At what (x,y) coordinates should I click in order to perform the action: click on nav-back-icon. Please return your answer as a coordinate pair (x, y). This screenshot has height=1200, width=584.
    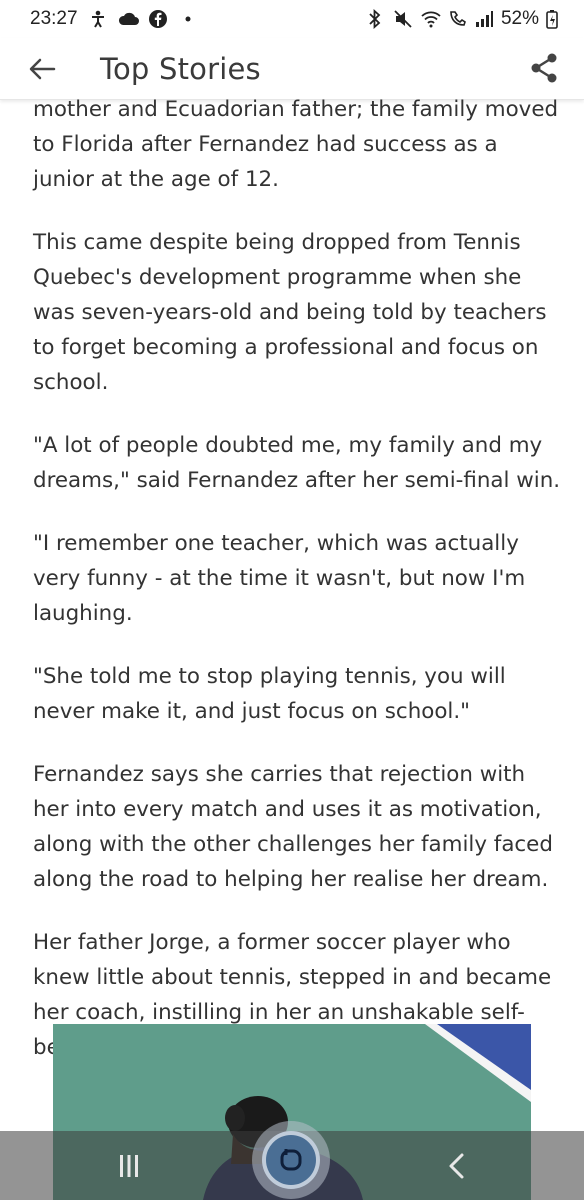
    Looking at the image, I should click on (456, 1166).